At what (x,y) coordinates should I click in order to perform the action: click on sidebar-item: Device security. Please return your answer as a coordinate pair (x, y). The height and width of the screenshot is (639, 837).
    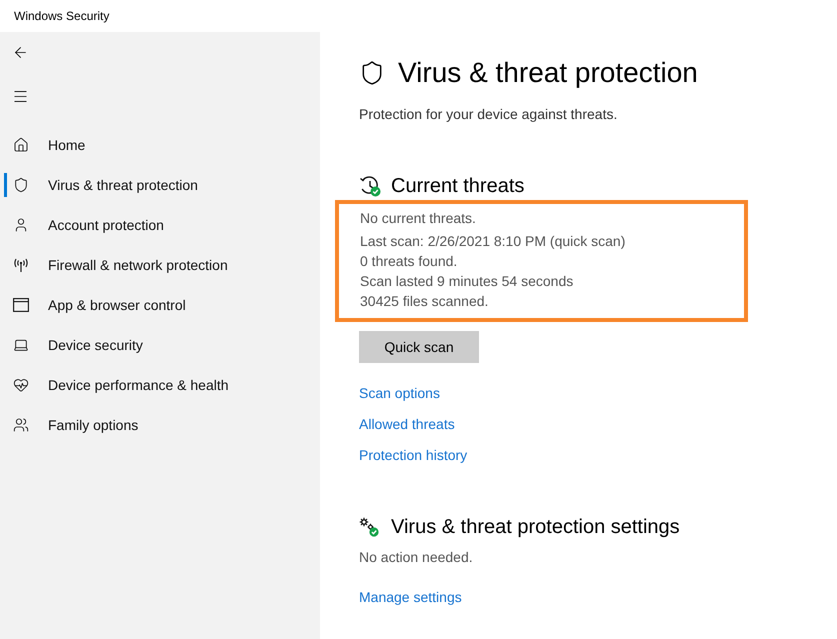
    Looking at the image, I should click on (160, 345).